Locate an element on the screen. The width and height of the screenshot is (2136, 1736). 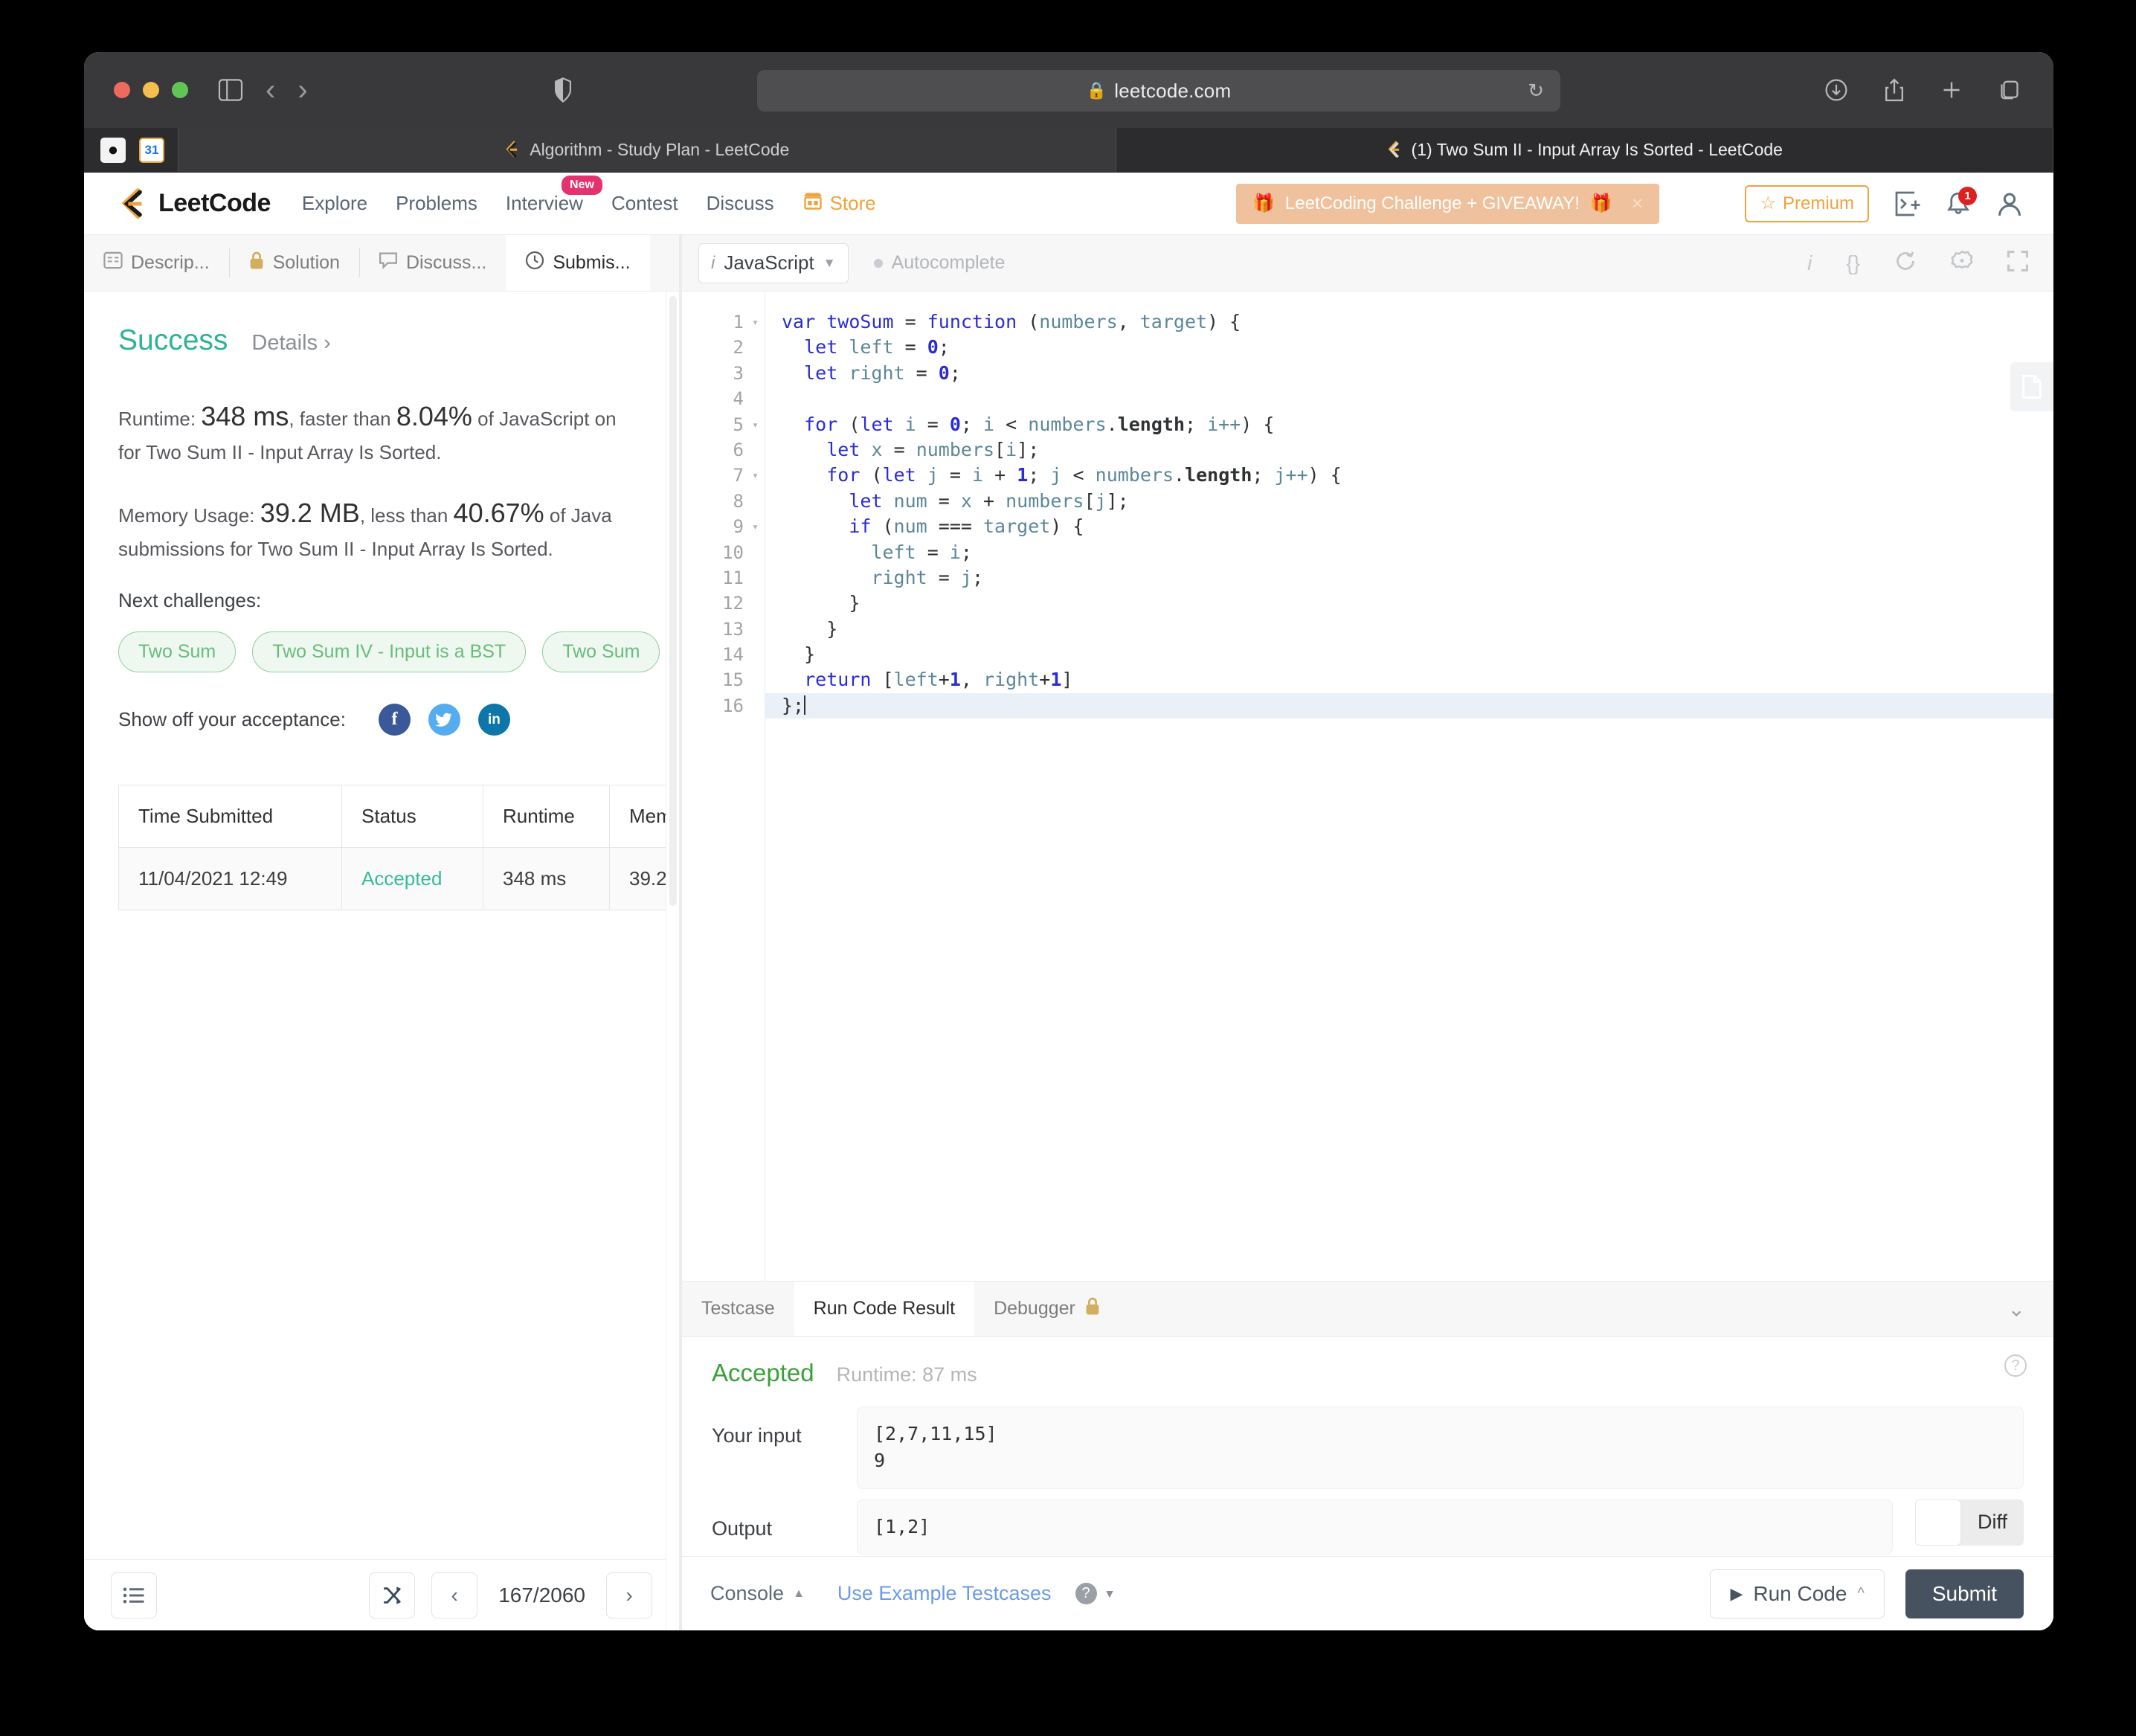
reload-icon: ↻ is located at coordinates (1536, 91).